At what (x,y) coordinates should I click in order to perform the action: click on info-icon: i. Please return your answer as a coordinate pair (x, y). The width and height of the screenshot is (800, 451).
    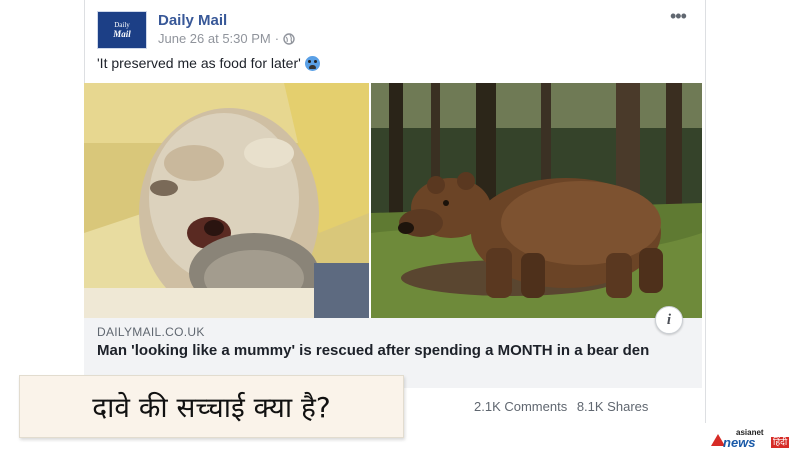
    Looking at the image, I should click on (669, 320).